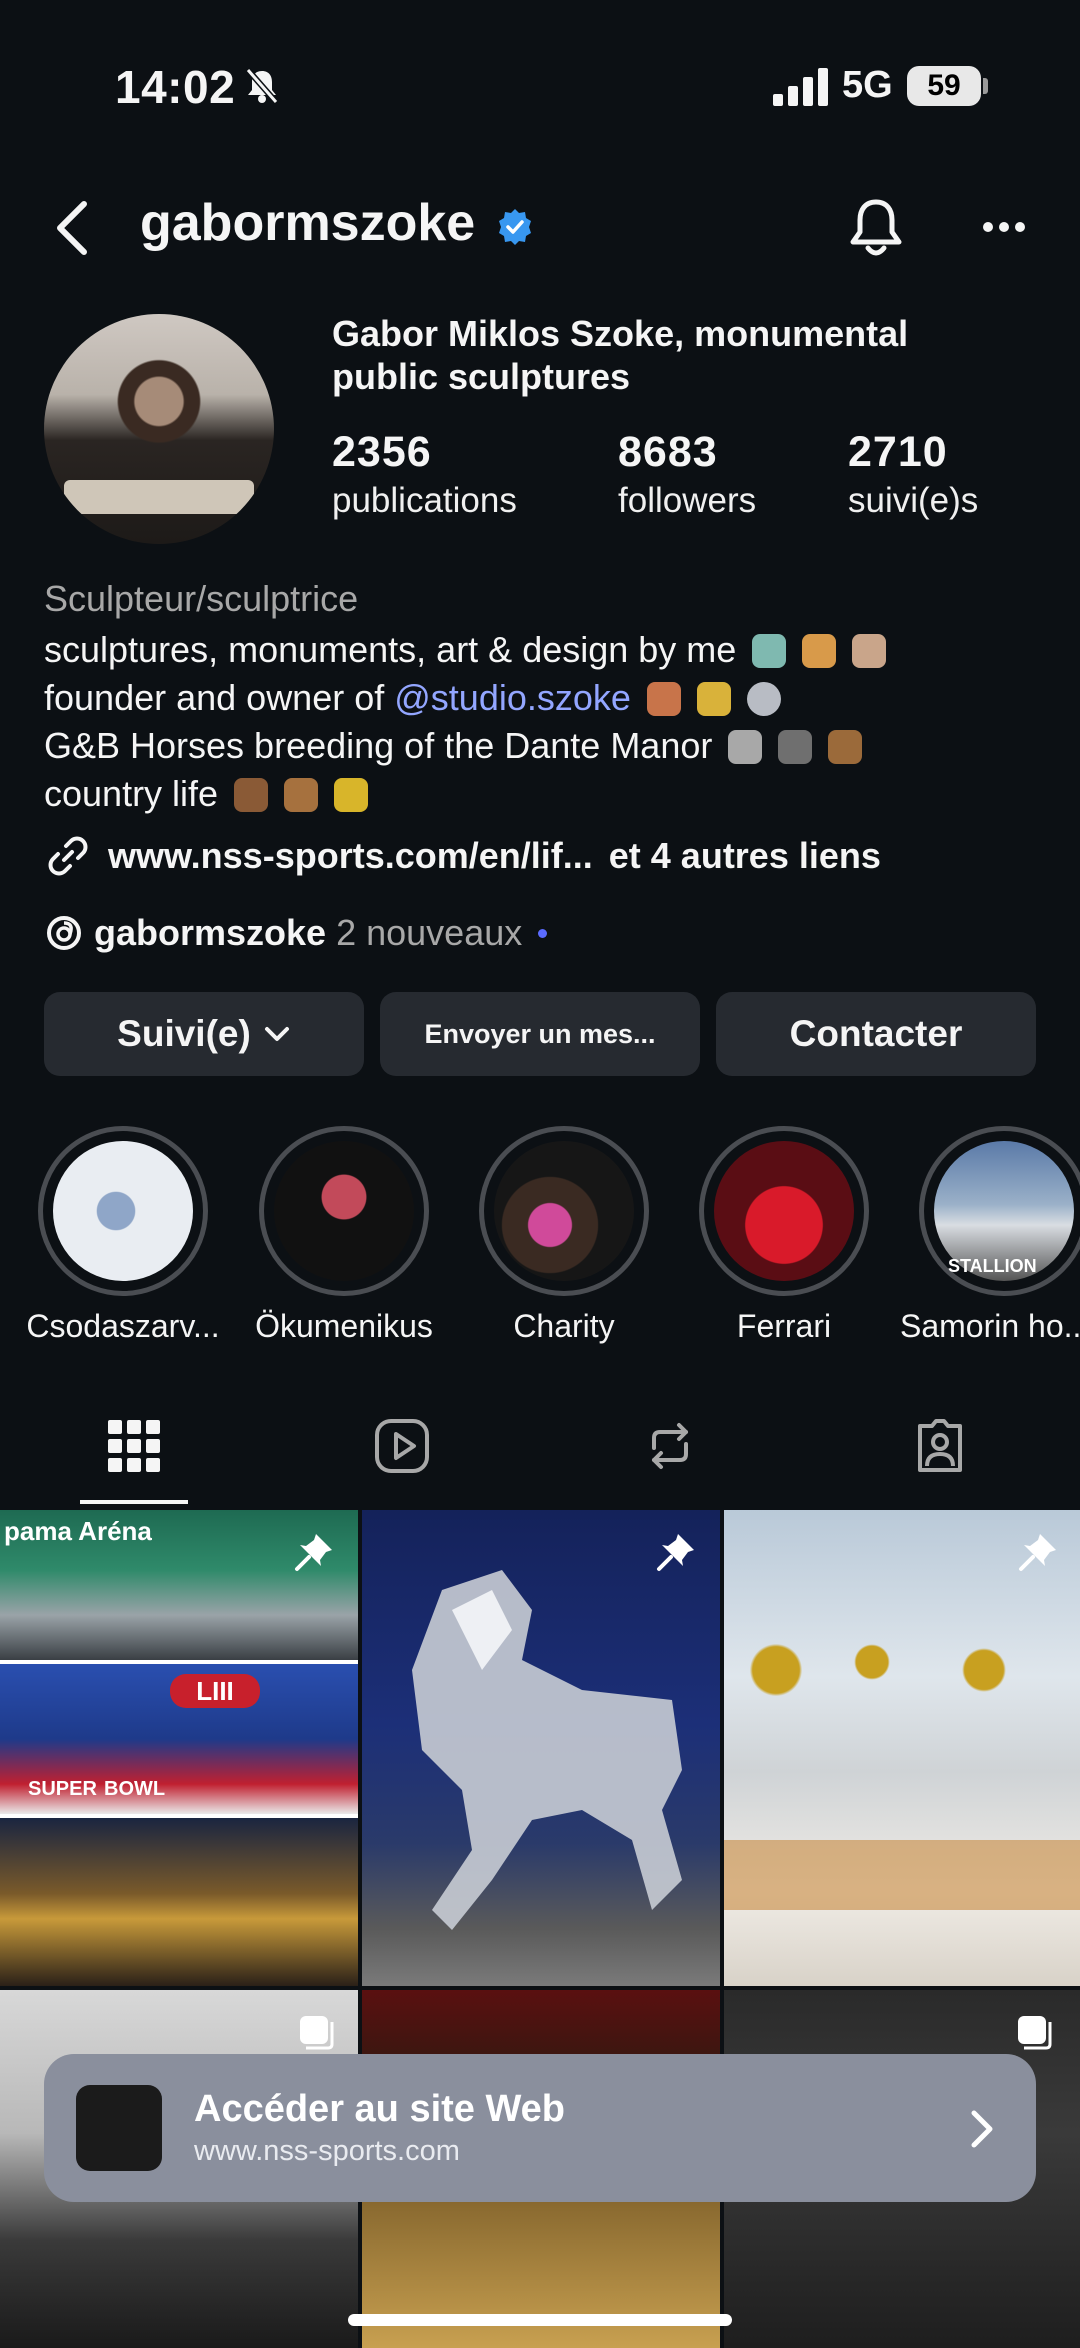 The width and height of the screenshot is (1080, 2348). Describe the element at coordinates (175, 87) in the screenshot. I see `status-time: 14:02` at that location.